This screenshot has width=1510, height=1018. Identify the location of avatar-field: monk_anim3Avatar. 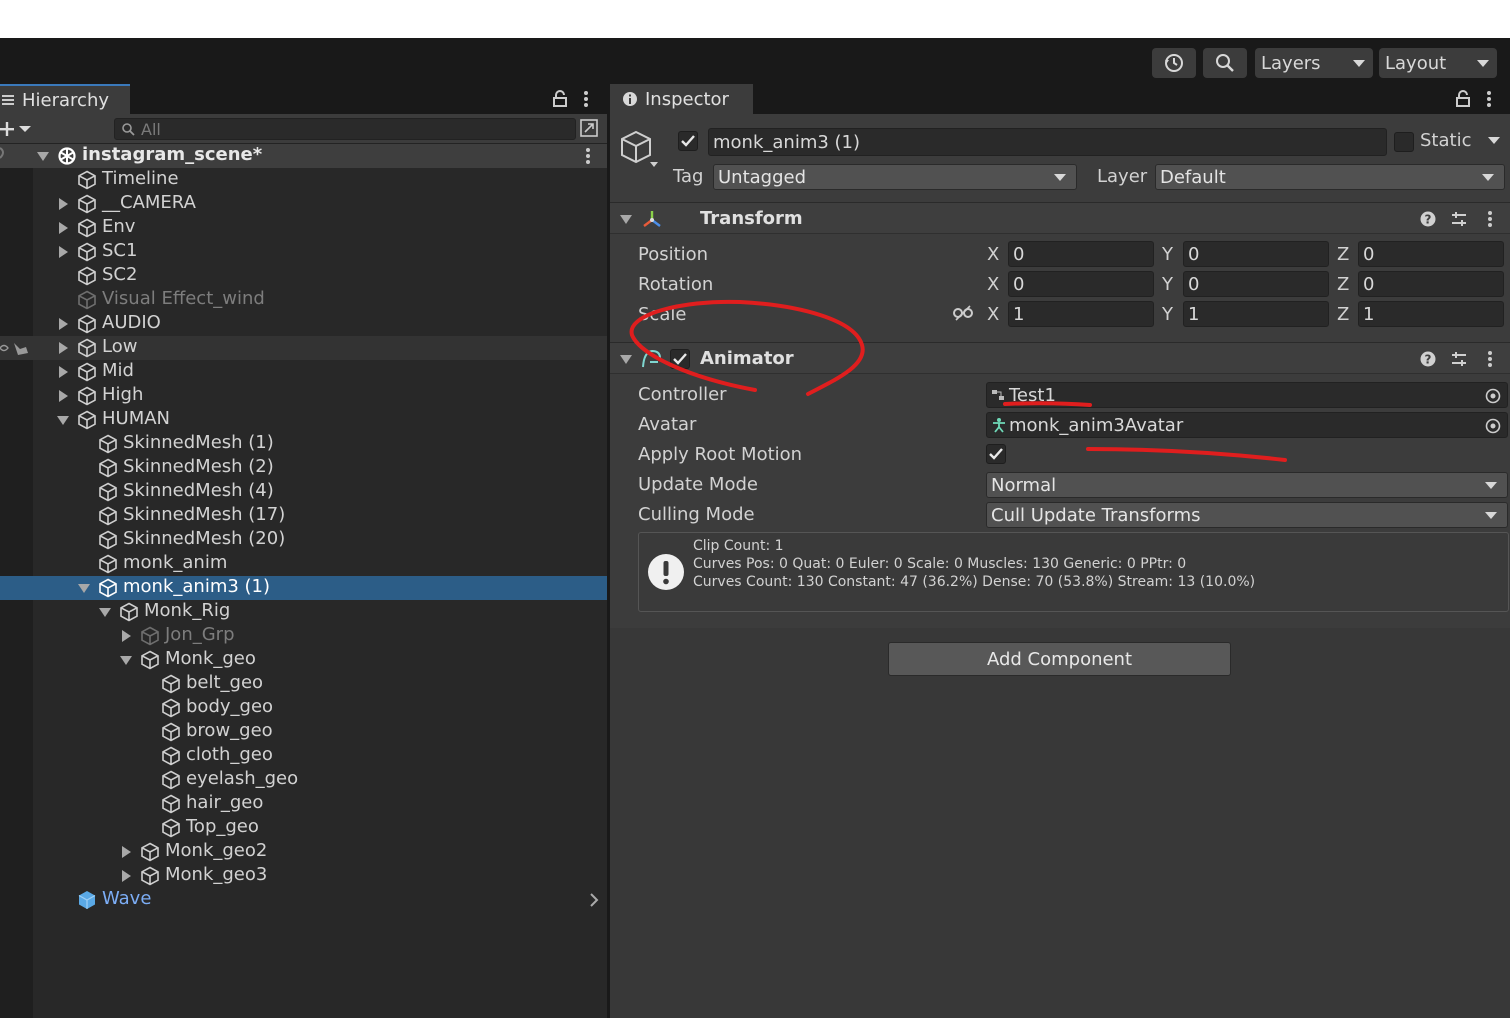
(1247, 425).